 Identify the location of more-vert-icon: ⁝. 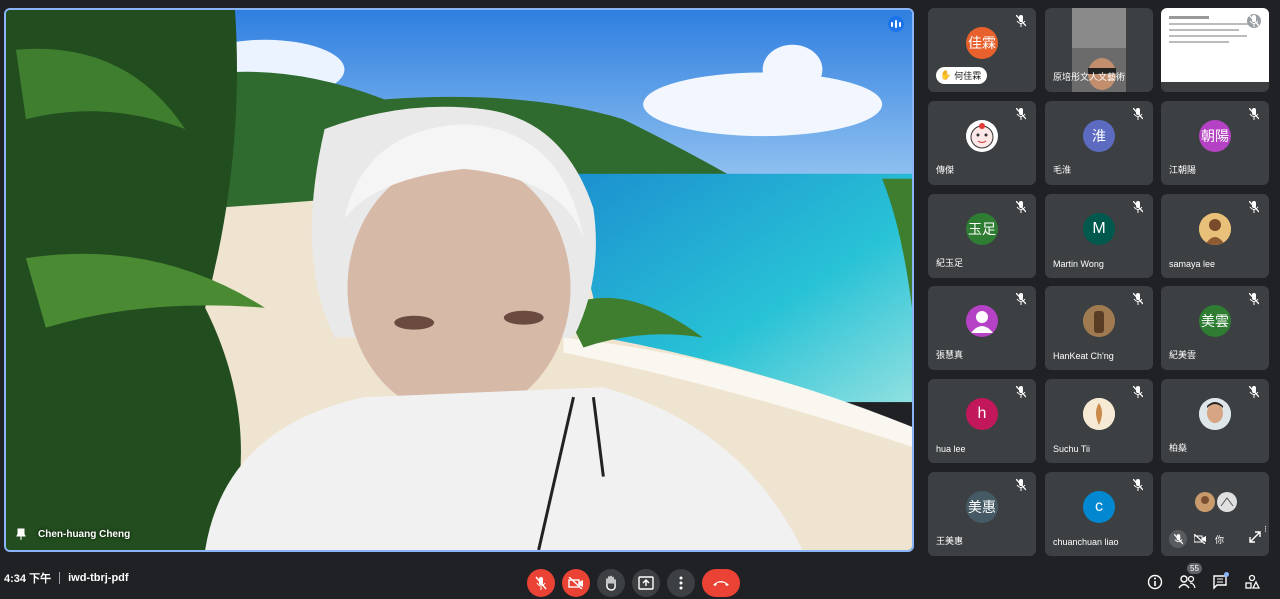
(1265, 529).